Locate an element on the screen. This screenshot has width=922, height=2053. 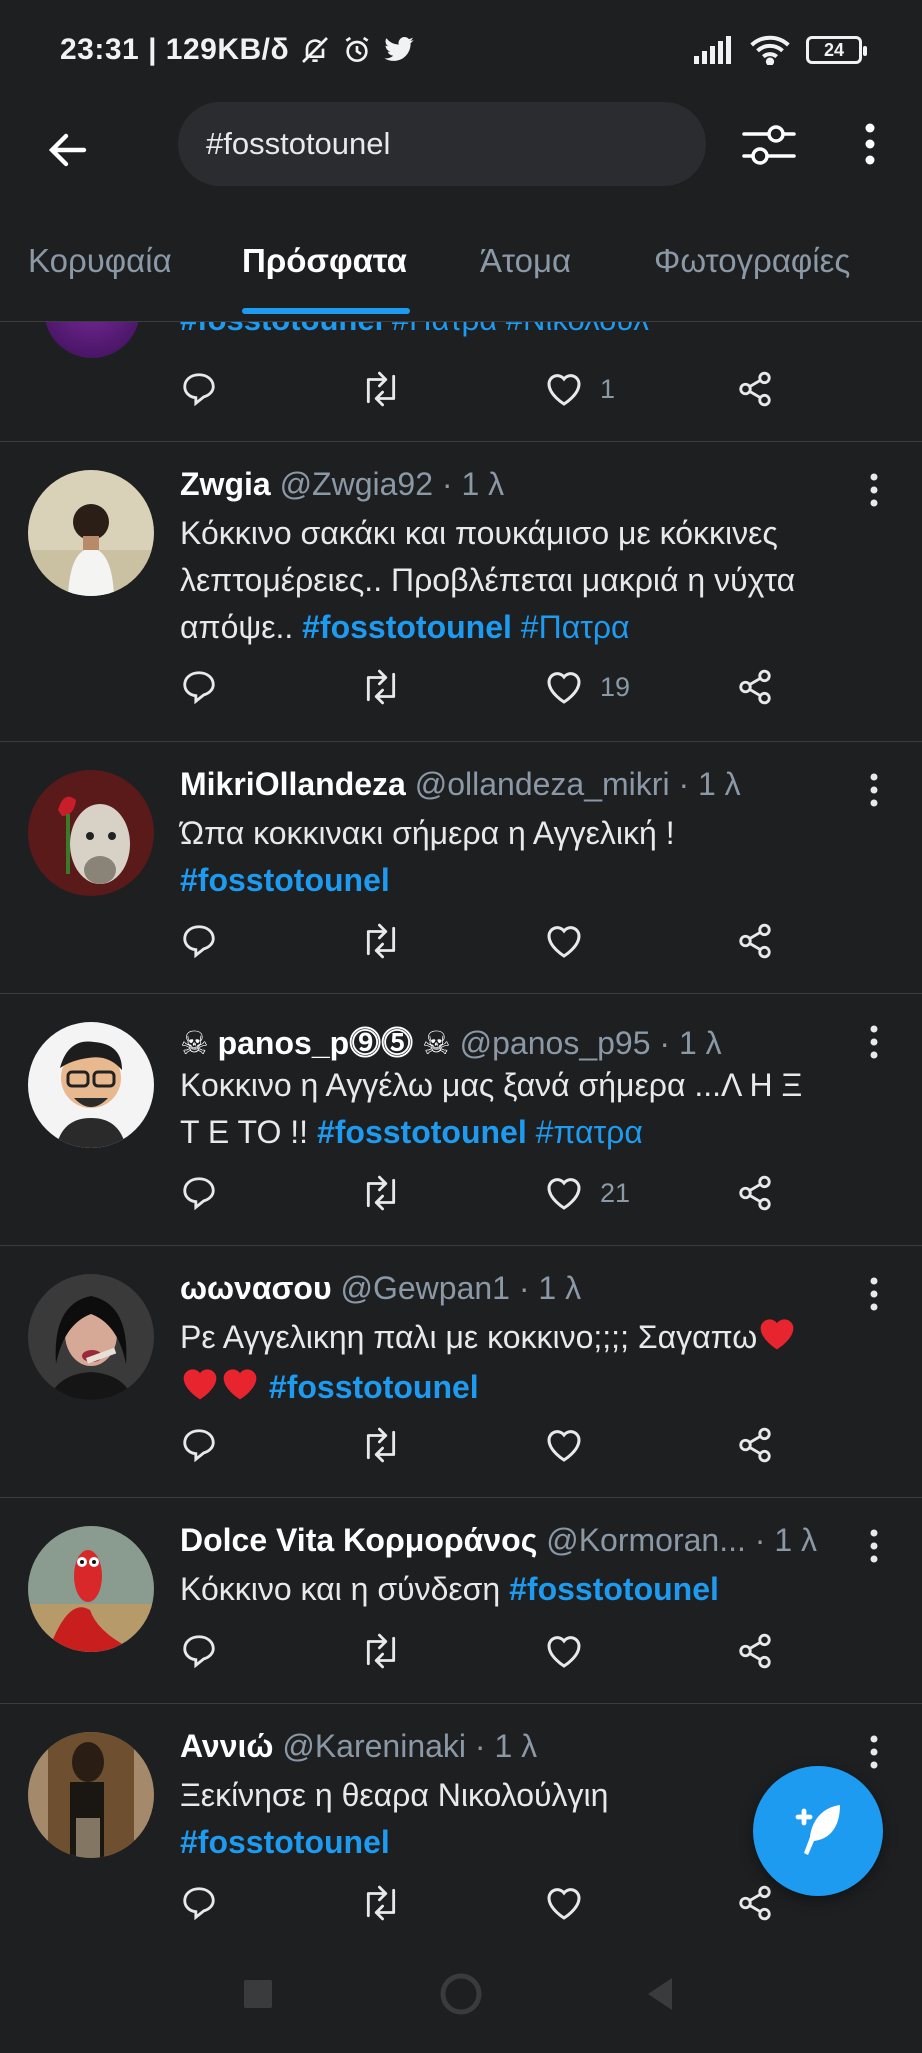
filter-settings-icon is located at coordinates (769, 144).